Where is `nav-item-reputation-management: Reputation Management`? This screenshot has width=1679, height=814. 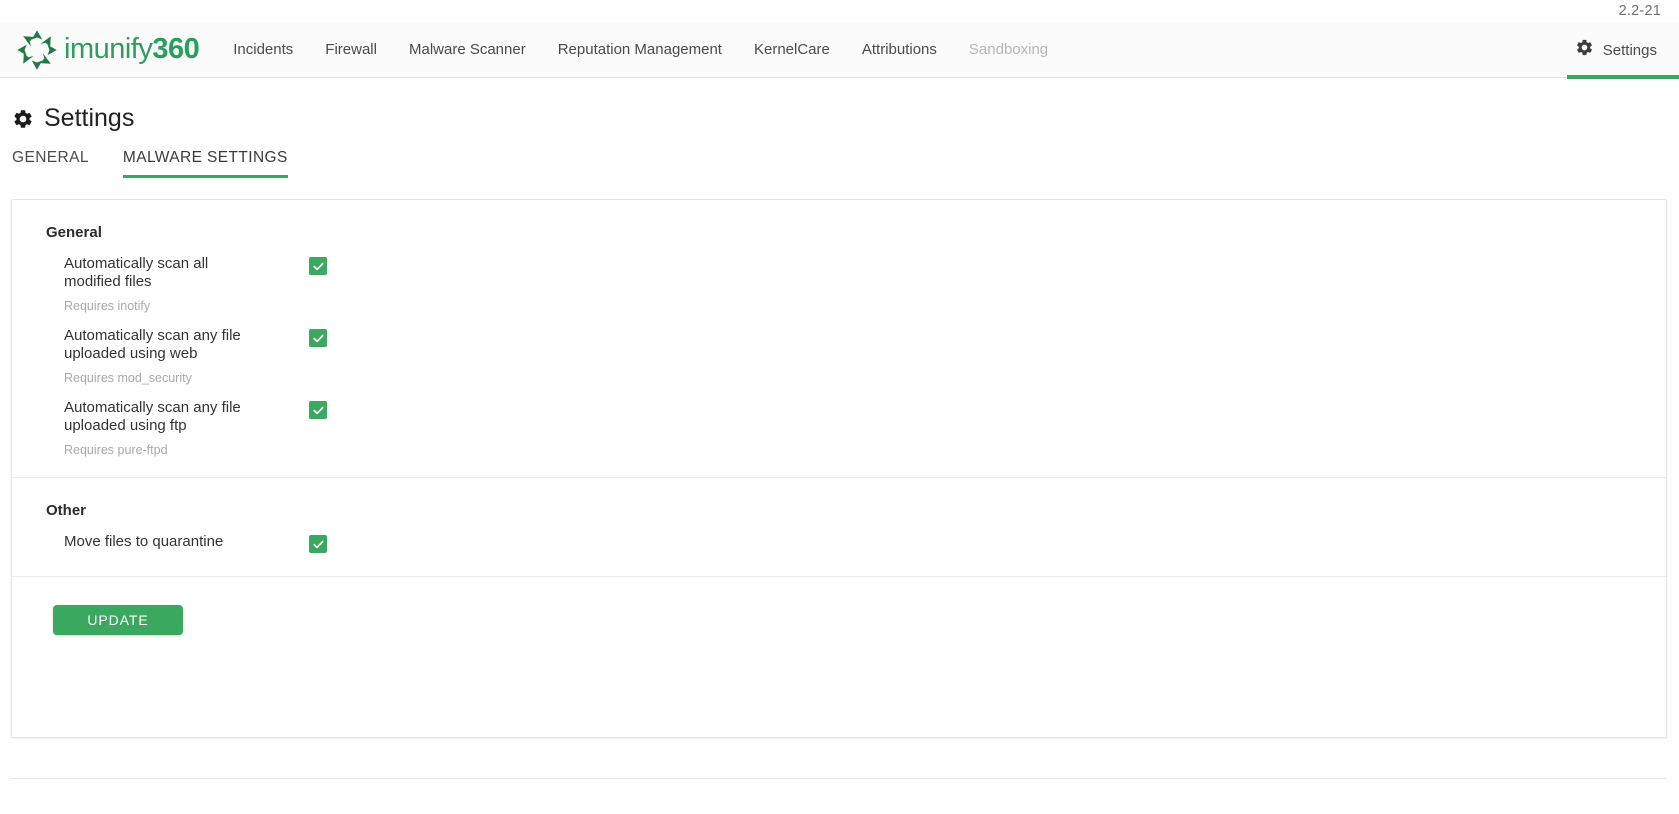
nav-item-reputation-management: Reputation Management is located at coordinates (640, 50).